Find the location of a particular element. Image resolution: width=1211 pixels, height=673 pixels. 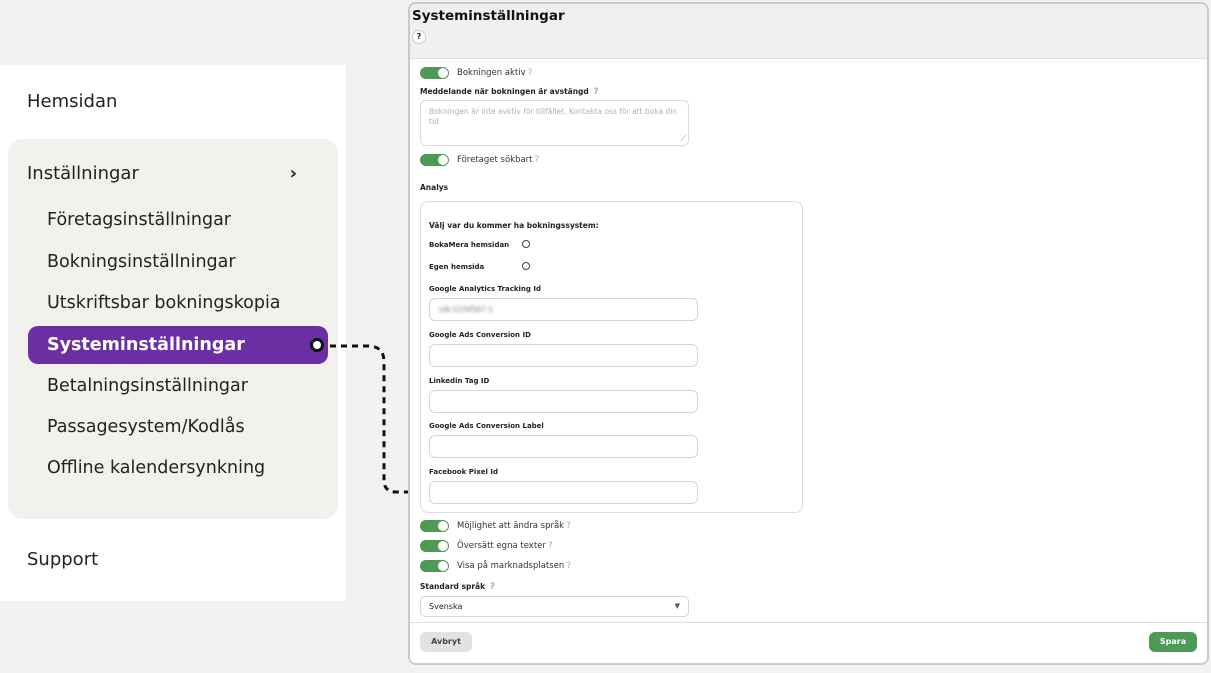

translate-texts-row: Översätt egna texter ? is located at coordinates (486, 546).